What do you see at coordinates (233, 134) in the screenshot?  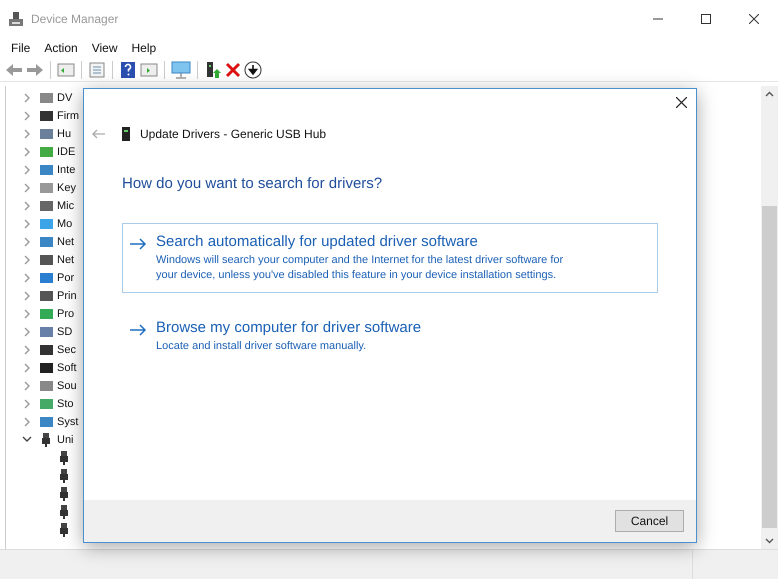 I see `dialog-title: Update Drivers - Generic USB Hub` at bounding box center [233, 134].